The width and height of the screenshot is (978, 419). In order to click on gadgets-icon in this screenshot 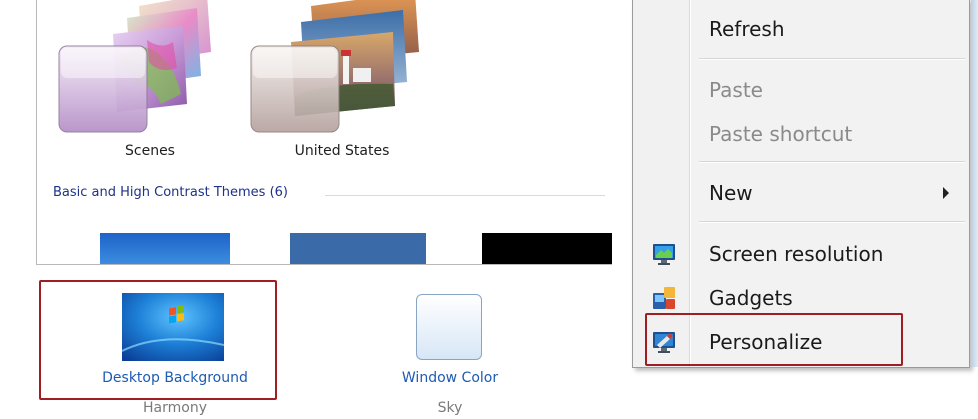, I will do `click(664, 298)`.